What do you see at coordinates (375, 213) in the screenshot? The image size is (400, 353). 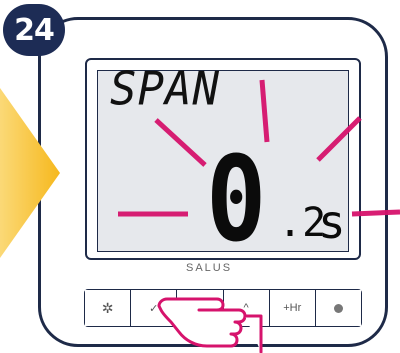 I see `ray-right` at bounding box center [375, 213].